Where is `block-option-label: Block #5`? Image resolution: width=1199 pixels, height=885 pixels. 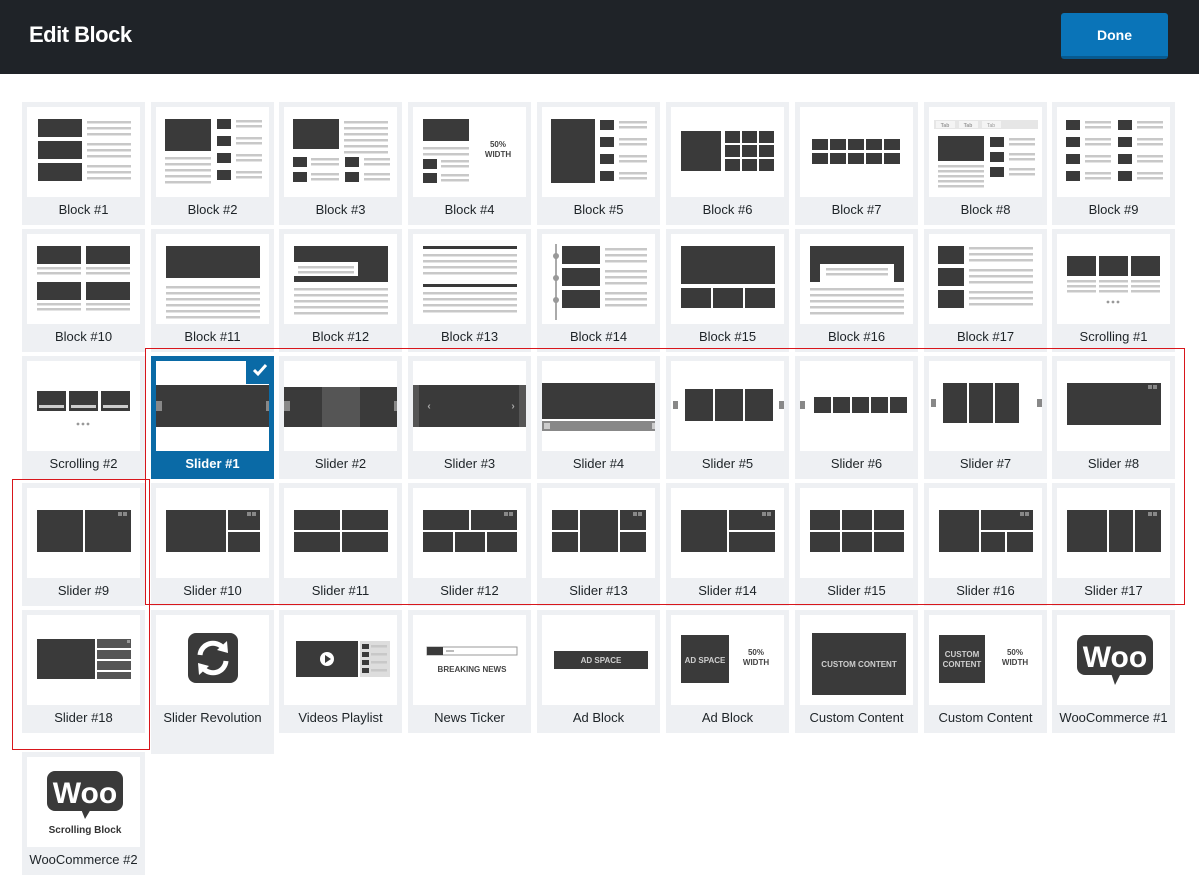 block-option-label: Block #5 is located at coordinates (598, 209).